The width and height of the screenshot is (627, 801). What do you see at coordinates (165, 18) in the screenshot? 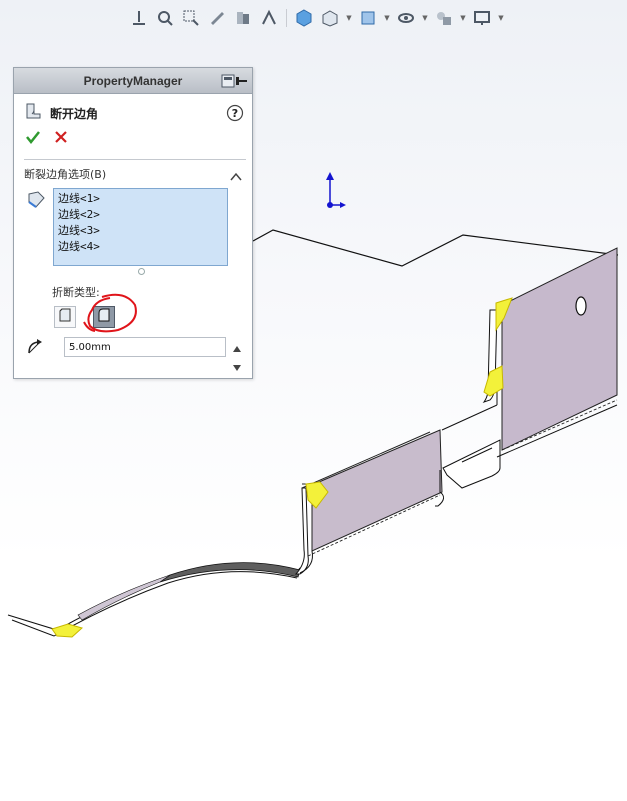
I see `zoom-to-fit-icon` at bounding box center [165, 18].